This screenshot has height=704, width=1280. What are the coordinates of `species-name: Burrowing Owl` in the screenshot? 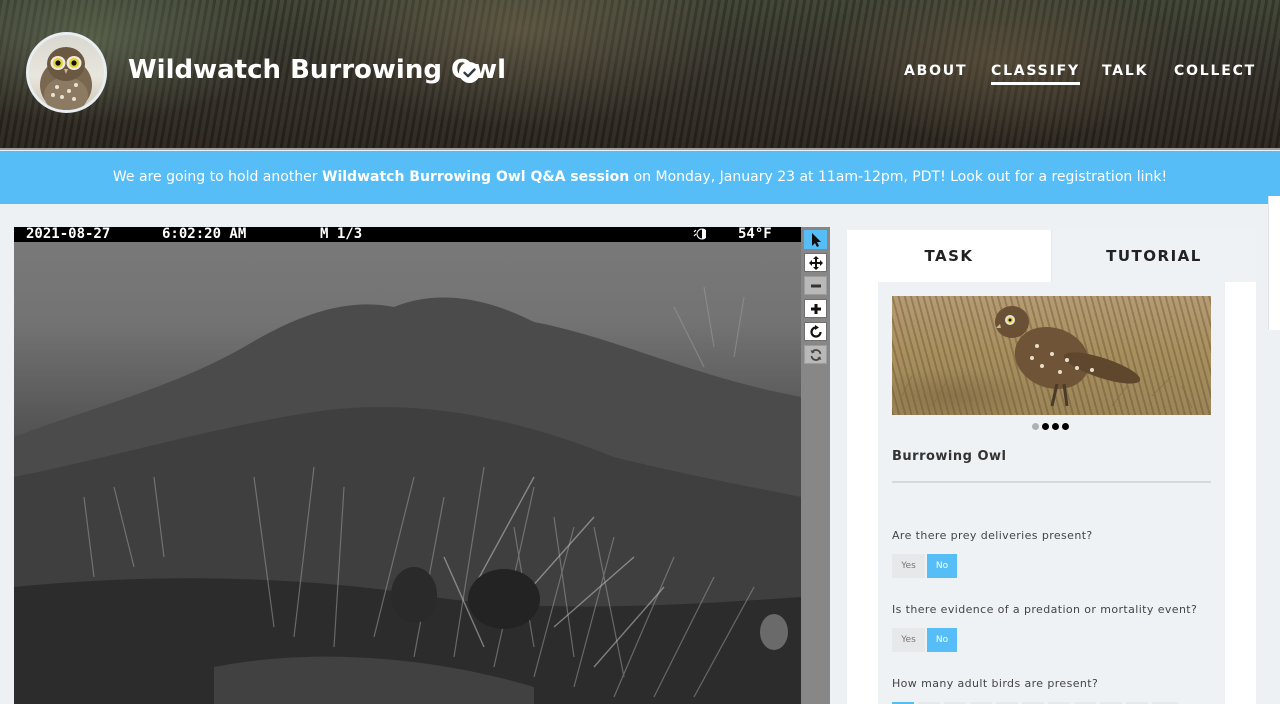 It's located at (949, 456).